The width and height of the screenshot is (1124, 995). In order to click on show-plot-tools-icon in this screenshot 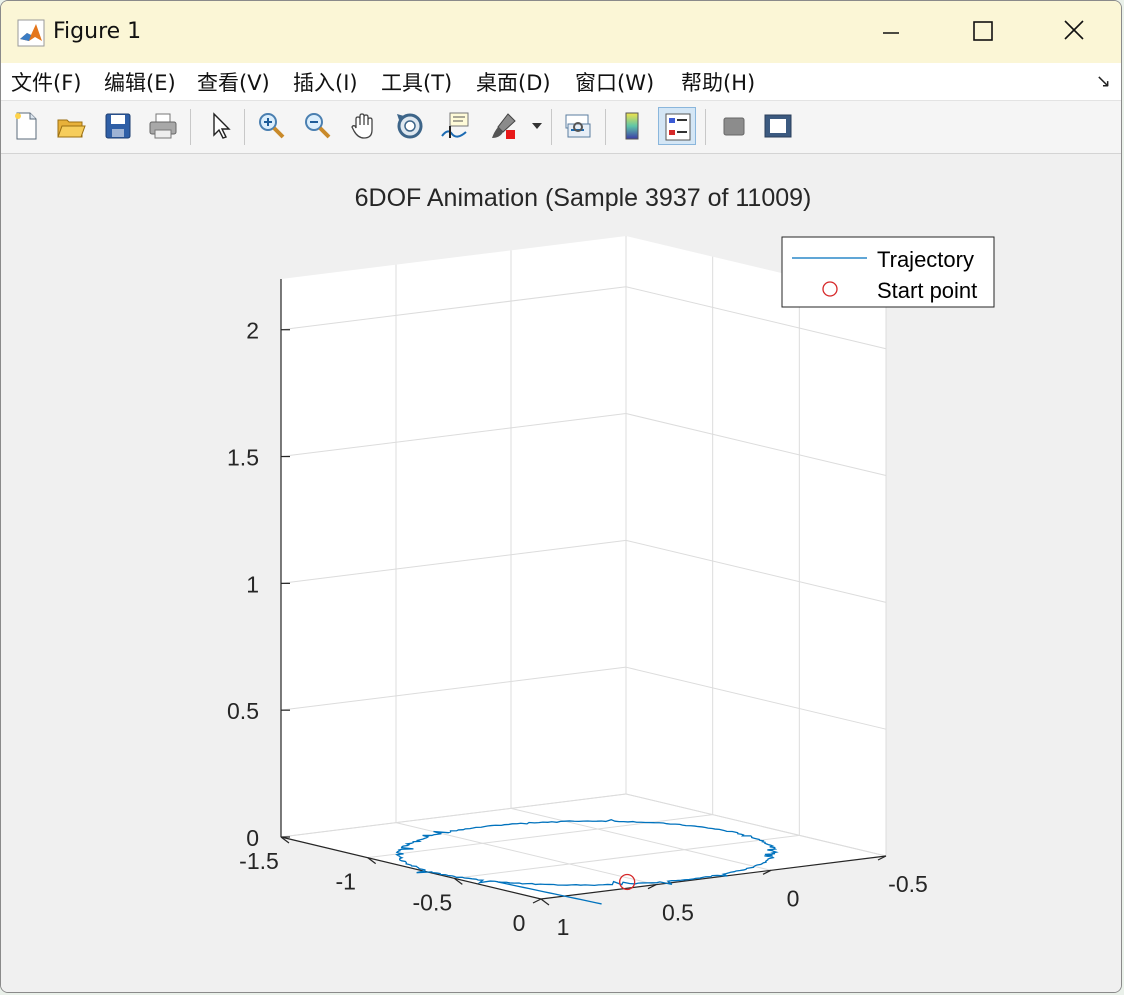, I will do `click(778, 126)`.